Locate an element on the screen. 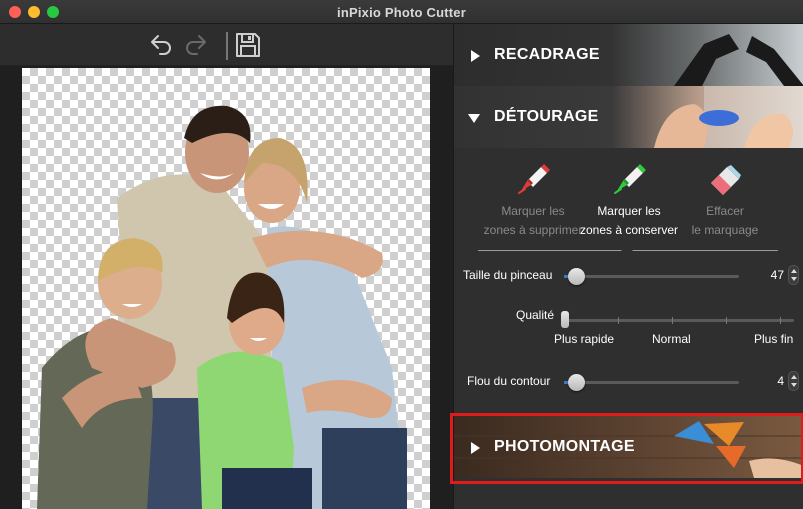 The image size is (803, 509). quality-mid-label: Normal is located at coordinates (671, 339).